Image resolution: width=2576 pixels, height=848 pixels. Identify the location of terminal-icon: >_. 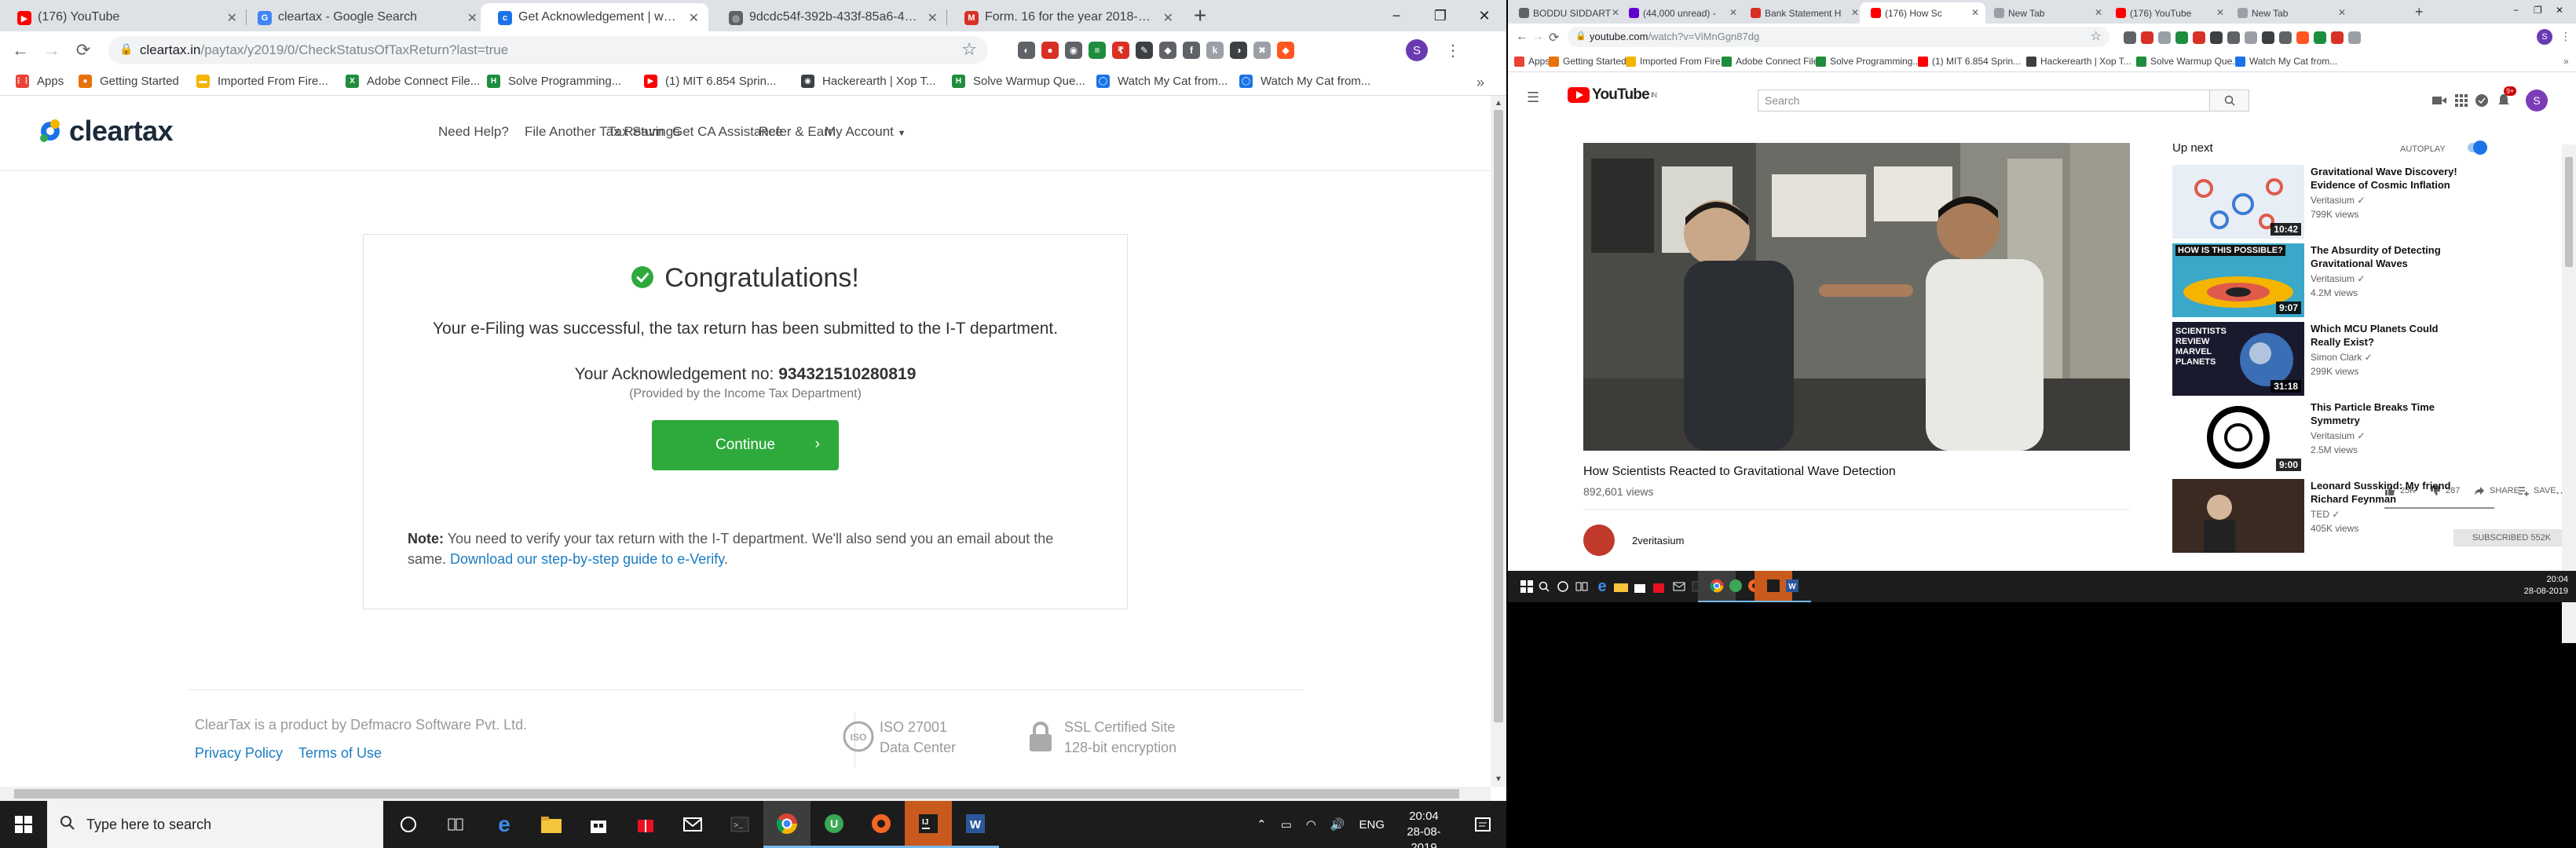
(739, 824).